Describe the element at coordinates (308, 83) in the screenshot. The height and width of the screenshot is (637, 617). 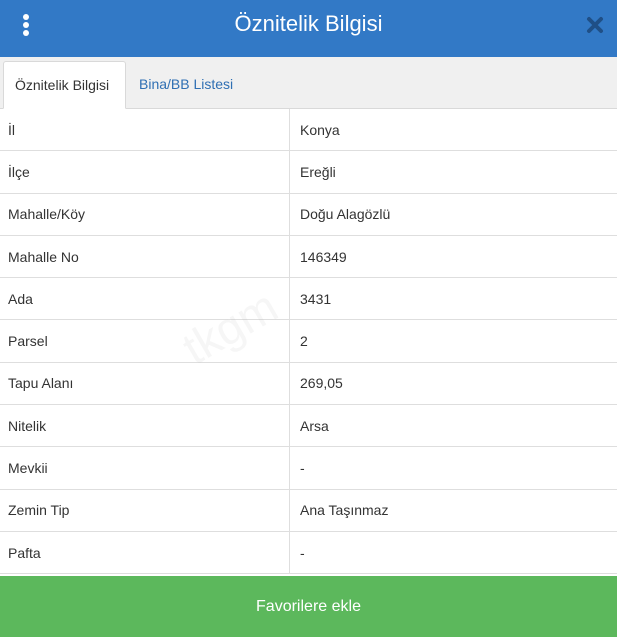
I see `tab-bar: Öznitelik Bilgisi Bina/BB Listesi` at that location.